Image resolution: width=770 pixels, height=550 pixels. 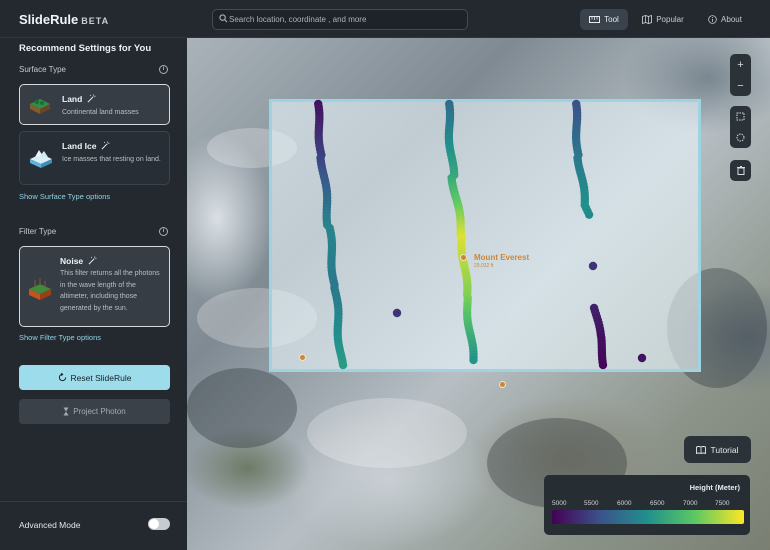 I want to click on tutorial-label: Tutorial, so click(x=724, y=449).